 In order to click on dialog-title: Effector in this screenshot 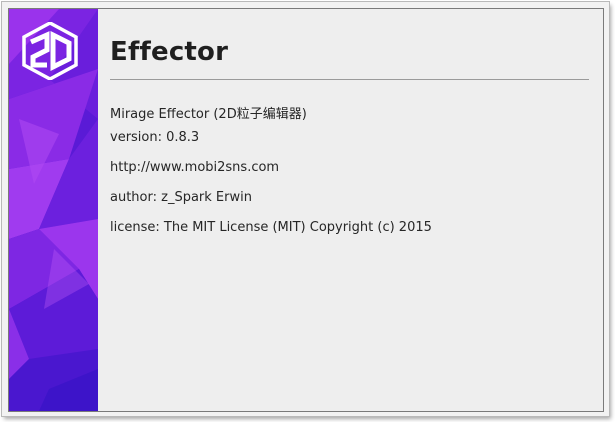, I will do `click(169, 52)`.